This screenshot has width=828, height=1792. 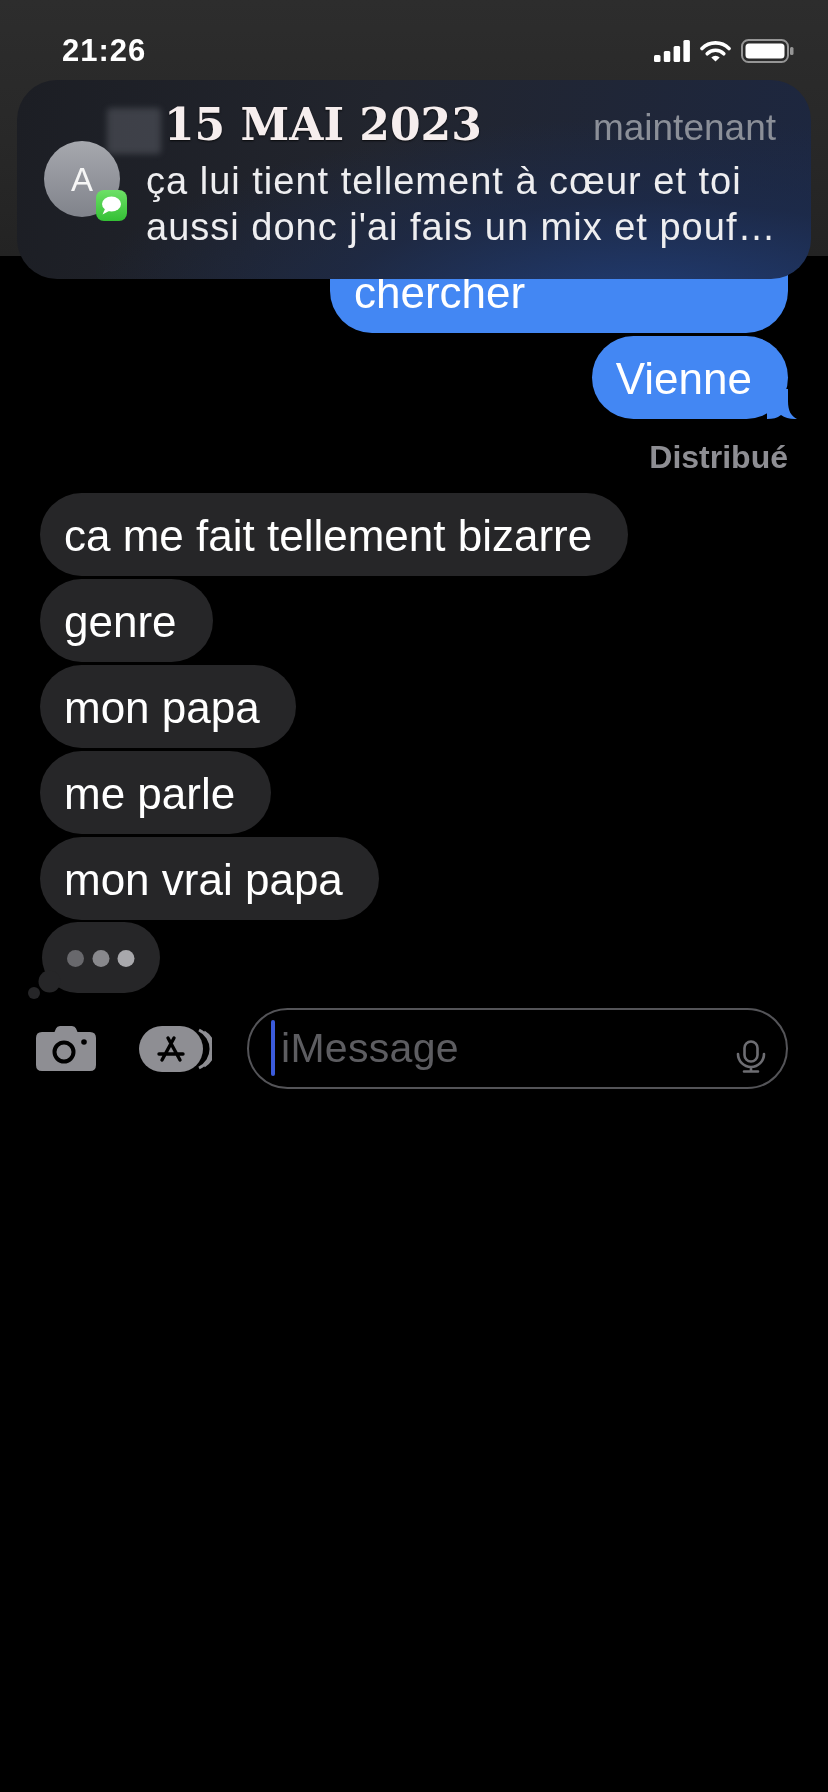 I want to click on message-bubble: mon papa, so click(x=168, y=706).